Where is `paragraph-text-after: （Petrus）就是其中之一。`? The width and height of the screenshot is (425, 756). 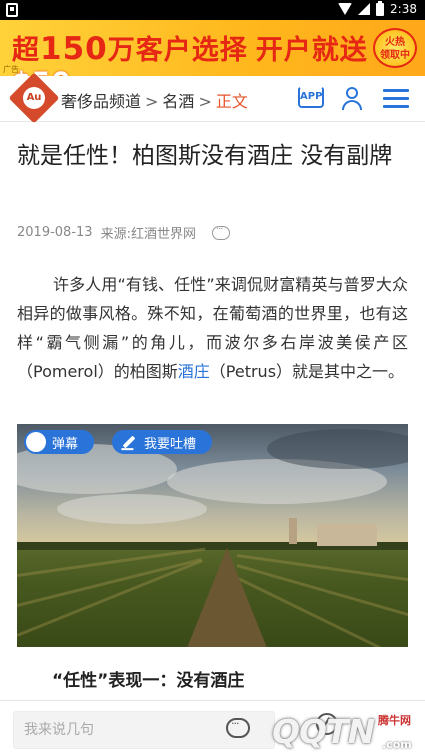 paragraph-text-after: （Petrus）就是其中之一。 is located at coordinates (307, 371).